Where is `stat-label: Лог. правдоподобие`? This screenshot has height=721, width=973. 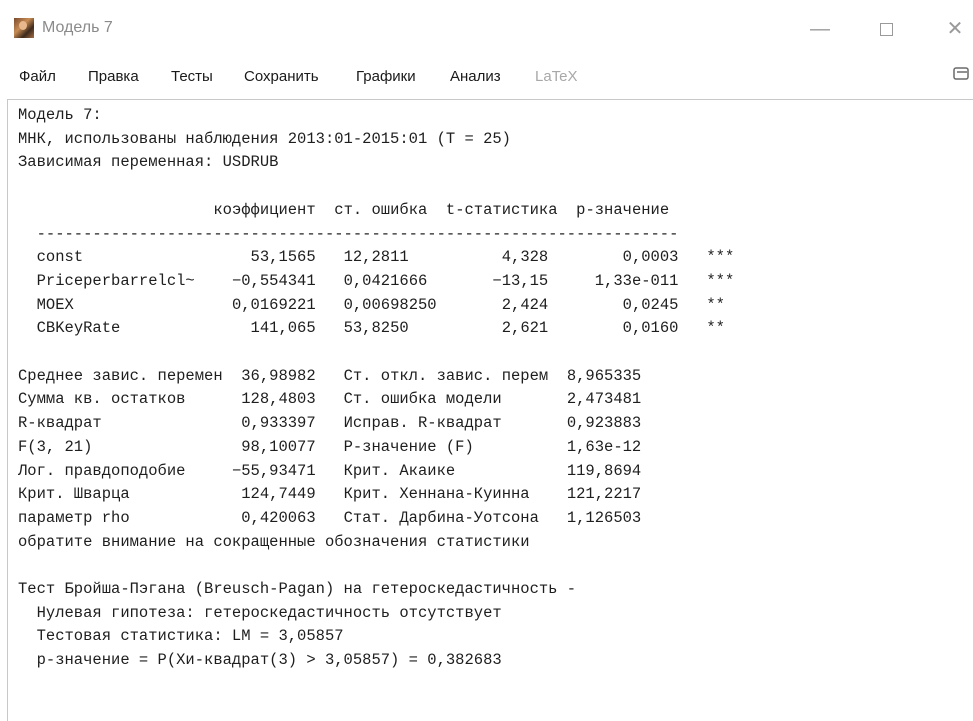
stat-label: Лог. правдоподобие is located at coordinates (125, 470).